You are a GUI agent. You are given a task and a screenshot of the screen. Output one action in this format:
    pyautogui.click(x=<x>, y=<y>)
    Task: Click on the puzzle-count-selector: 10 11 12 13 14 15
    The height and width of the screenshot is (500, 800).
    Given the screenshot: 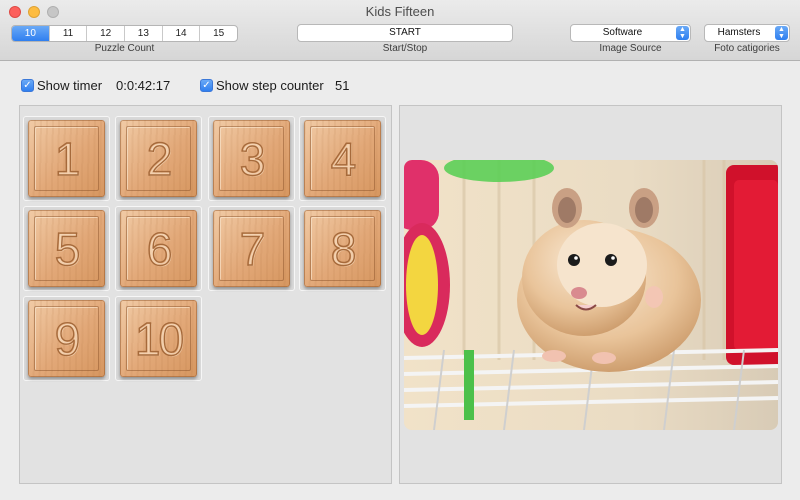 What is the action you would take?
    pyautogui.click(x=124, y=33)
    